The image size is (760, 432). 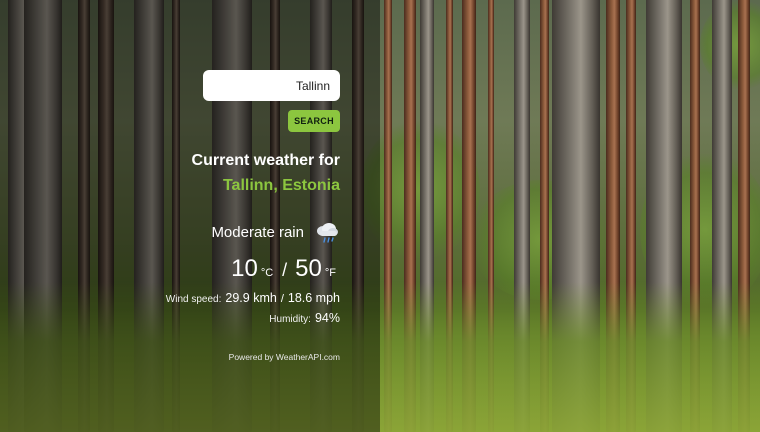 What do you see at coordinates (284, 357) in the screenshot?
I see `powered-by-text: Powered by WeatherAPI.com` at bounding box center [284, 357].